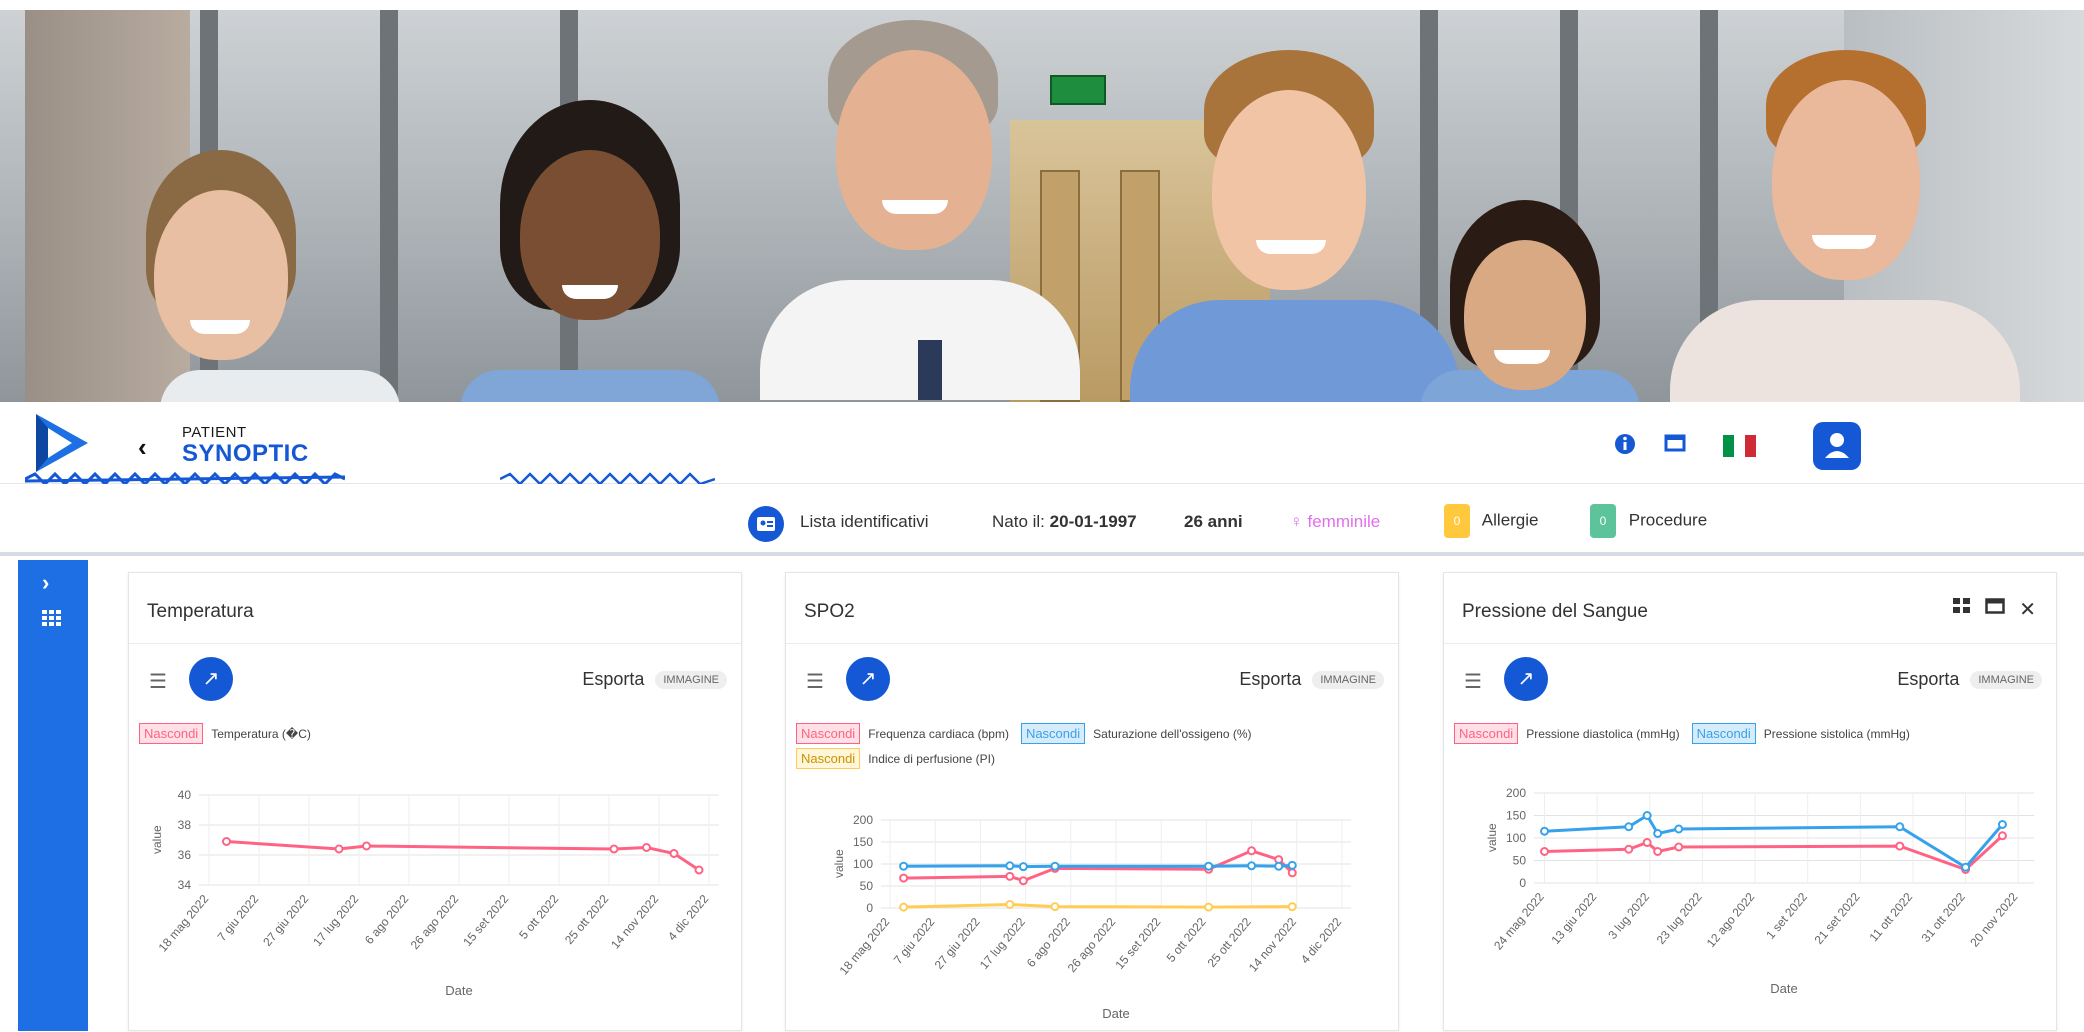  Describe the element at coordinates (1018, 521) in the screenshot. I see `birth-label: Nato il:` at that location.